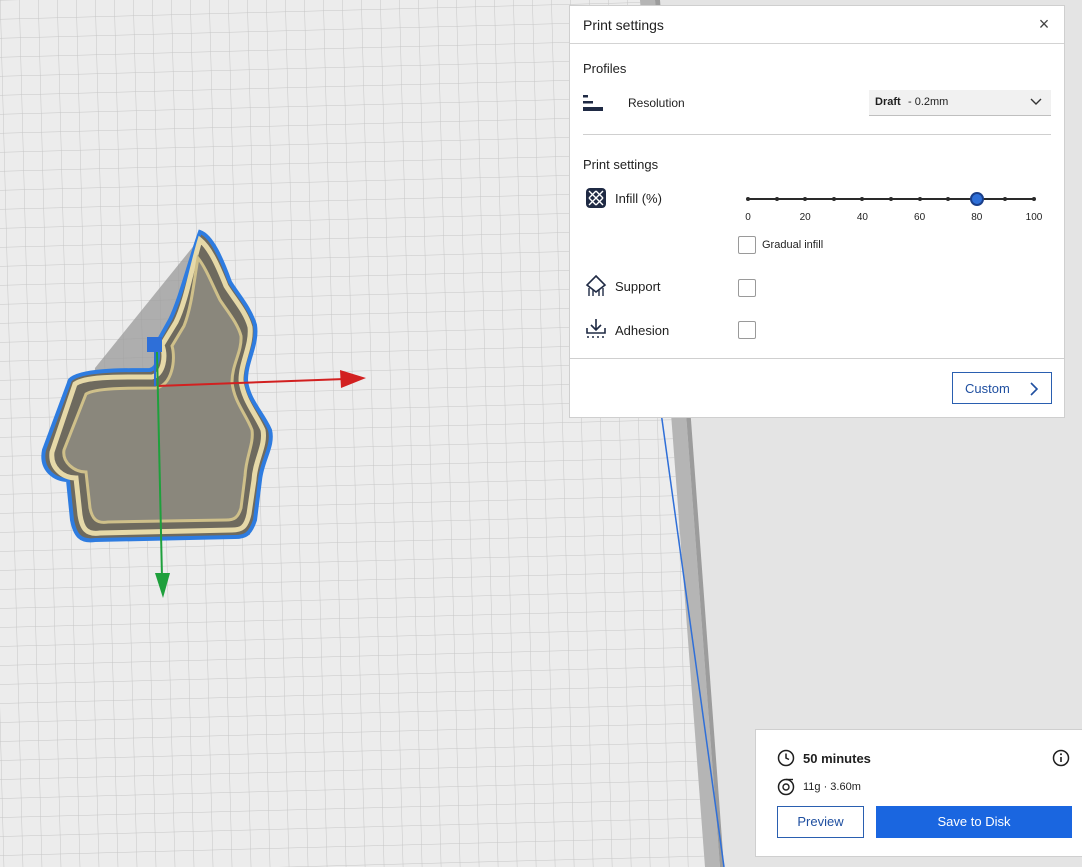 The height and width of the screenshot is (867, 1082). Describe the element at coordinates (888, 102) in the screenshot. I see `resolution-value-bold: Draft` at that location.